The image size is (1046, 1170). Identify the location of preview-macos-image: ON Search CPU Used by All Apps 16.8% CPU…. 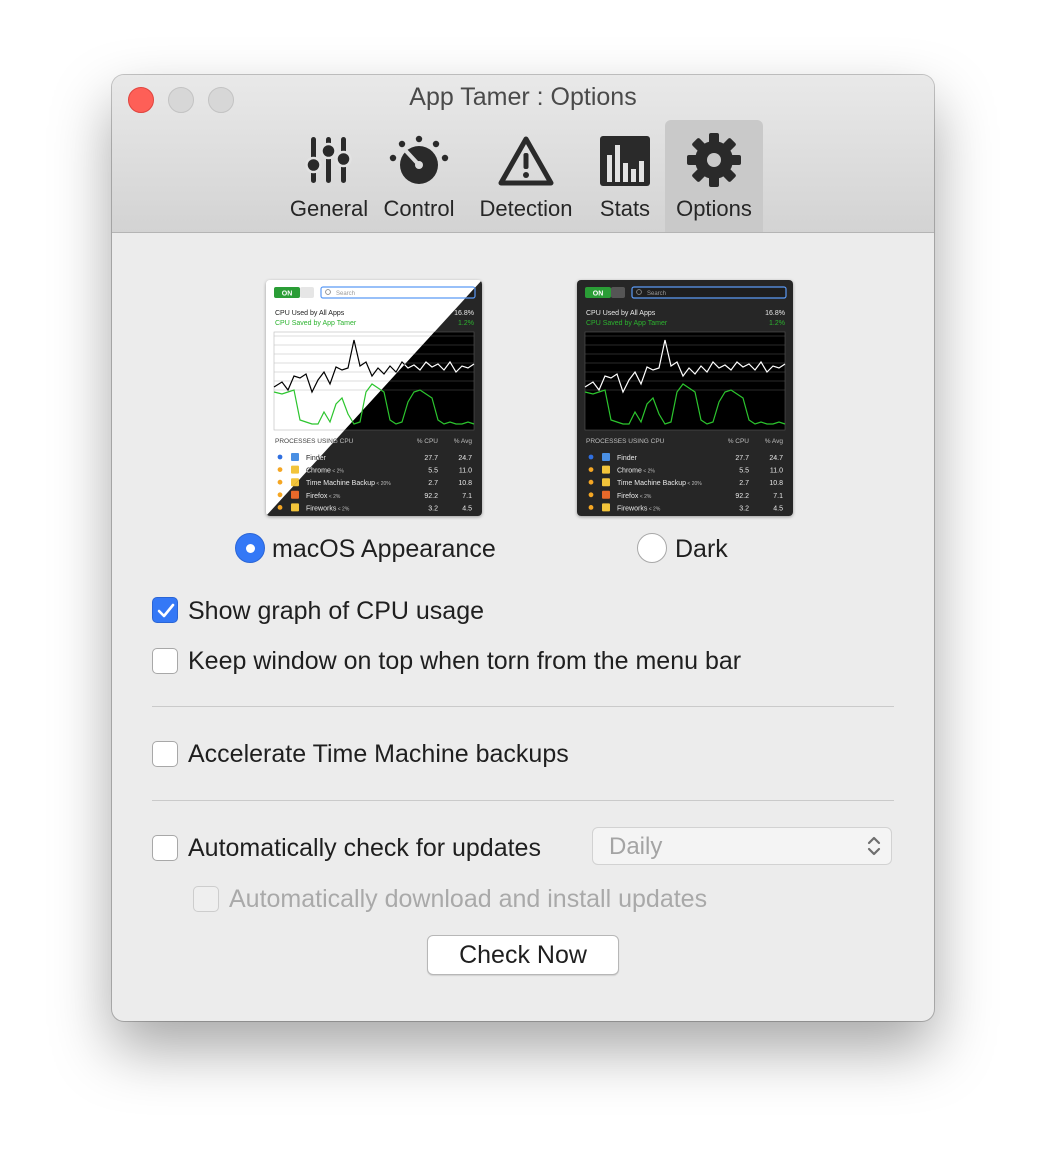
(374, 398).